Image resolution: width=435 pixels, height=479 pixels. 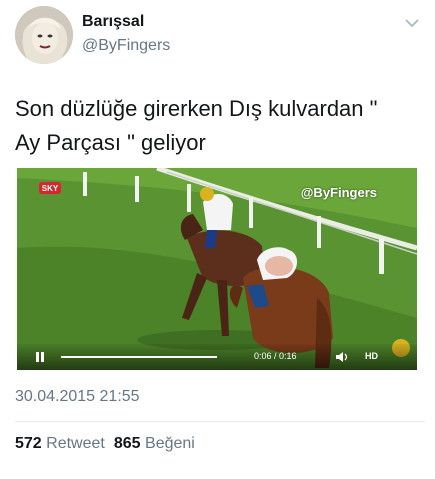 I want to click on video-time: 0:06 / 0:16, so click(x=275, y=356).